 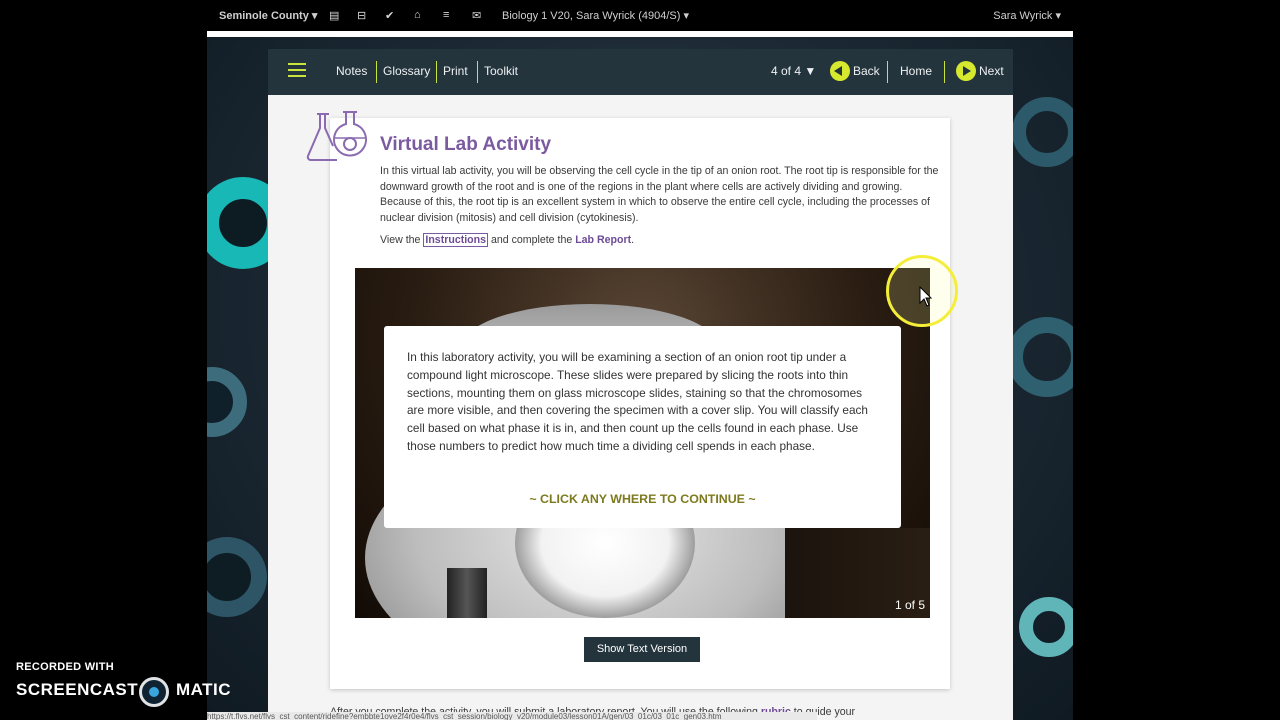 I want to click on next-button: Next, so click(x=991, y=71).